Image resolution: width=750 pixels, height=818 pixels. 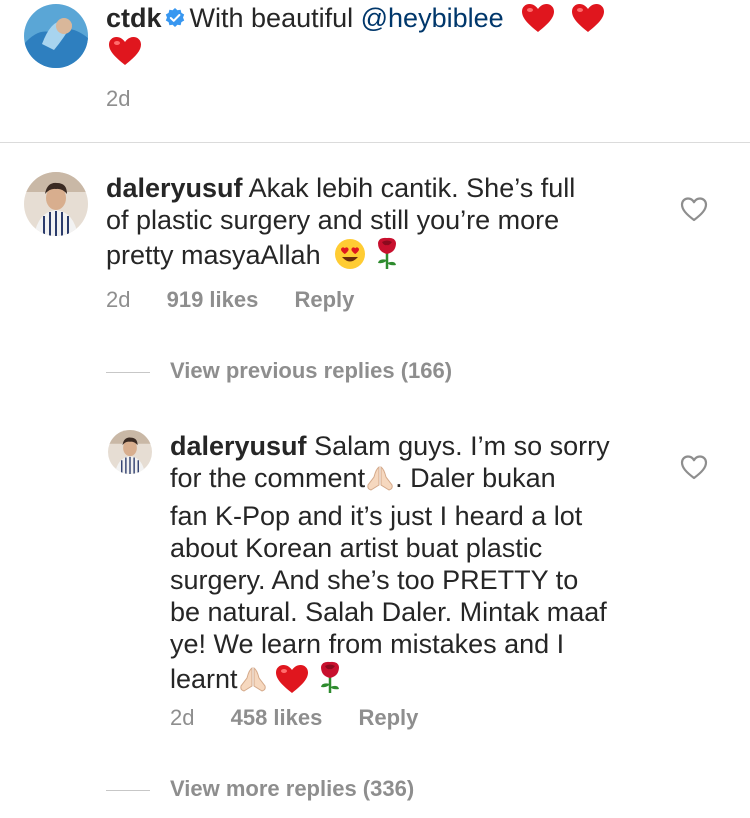 What do you see at coordinates (388, 612) in the screenshot?
I see `reply-line-6: be natural. Salah Daler. Mintak maaf` at bounding box center [388, 612].